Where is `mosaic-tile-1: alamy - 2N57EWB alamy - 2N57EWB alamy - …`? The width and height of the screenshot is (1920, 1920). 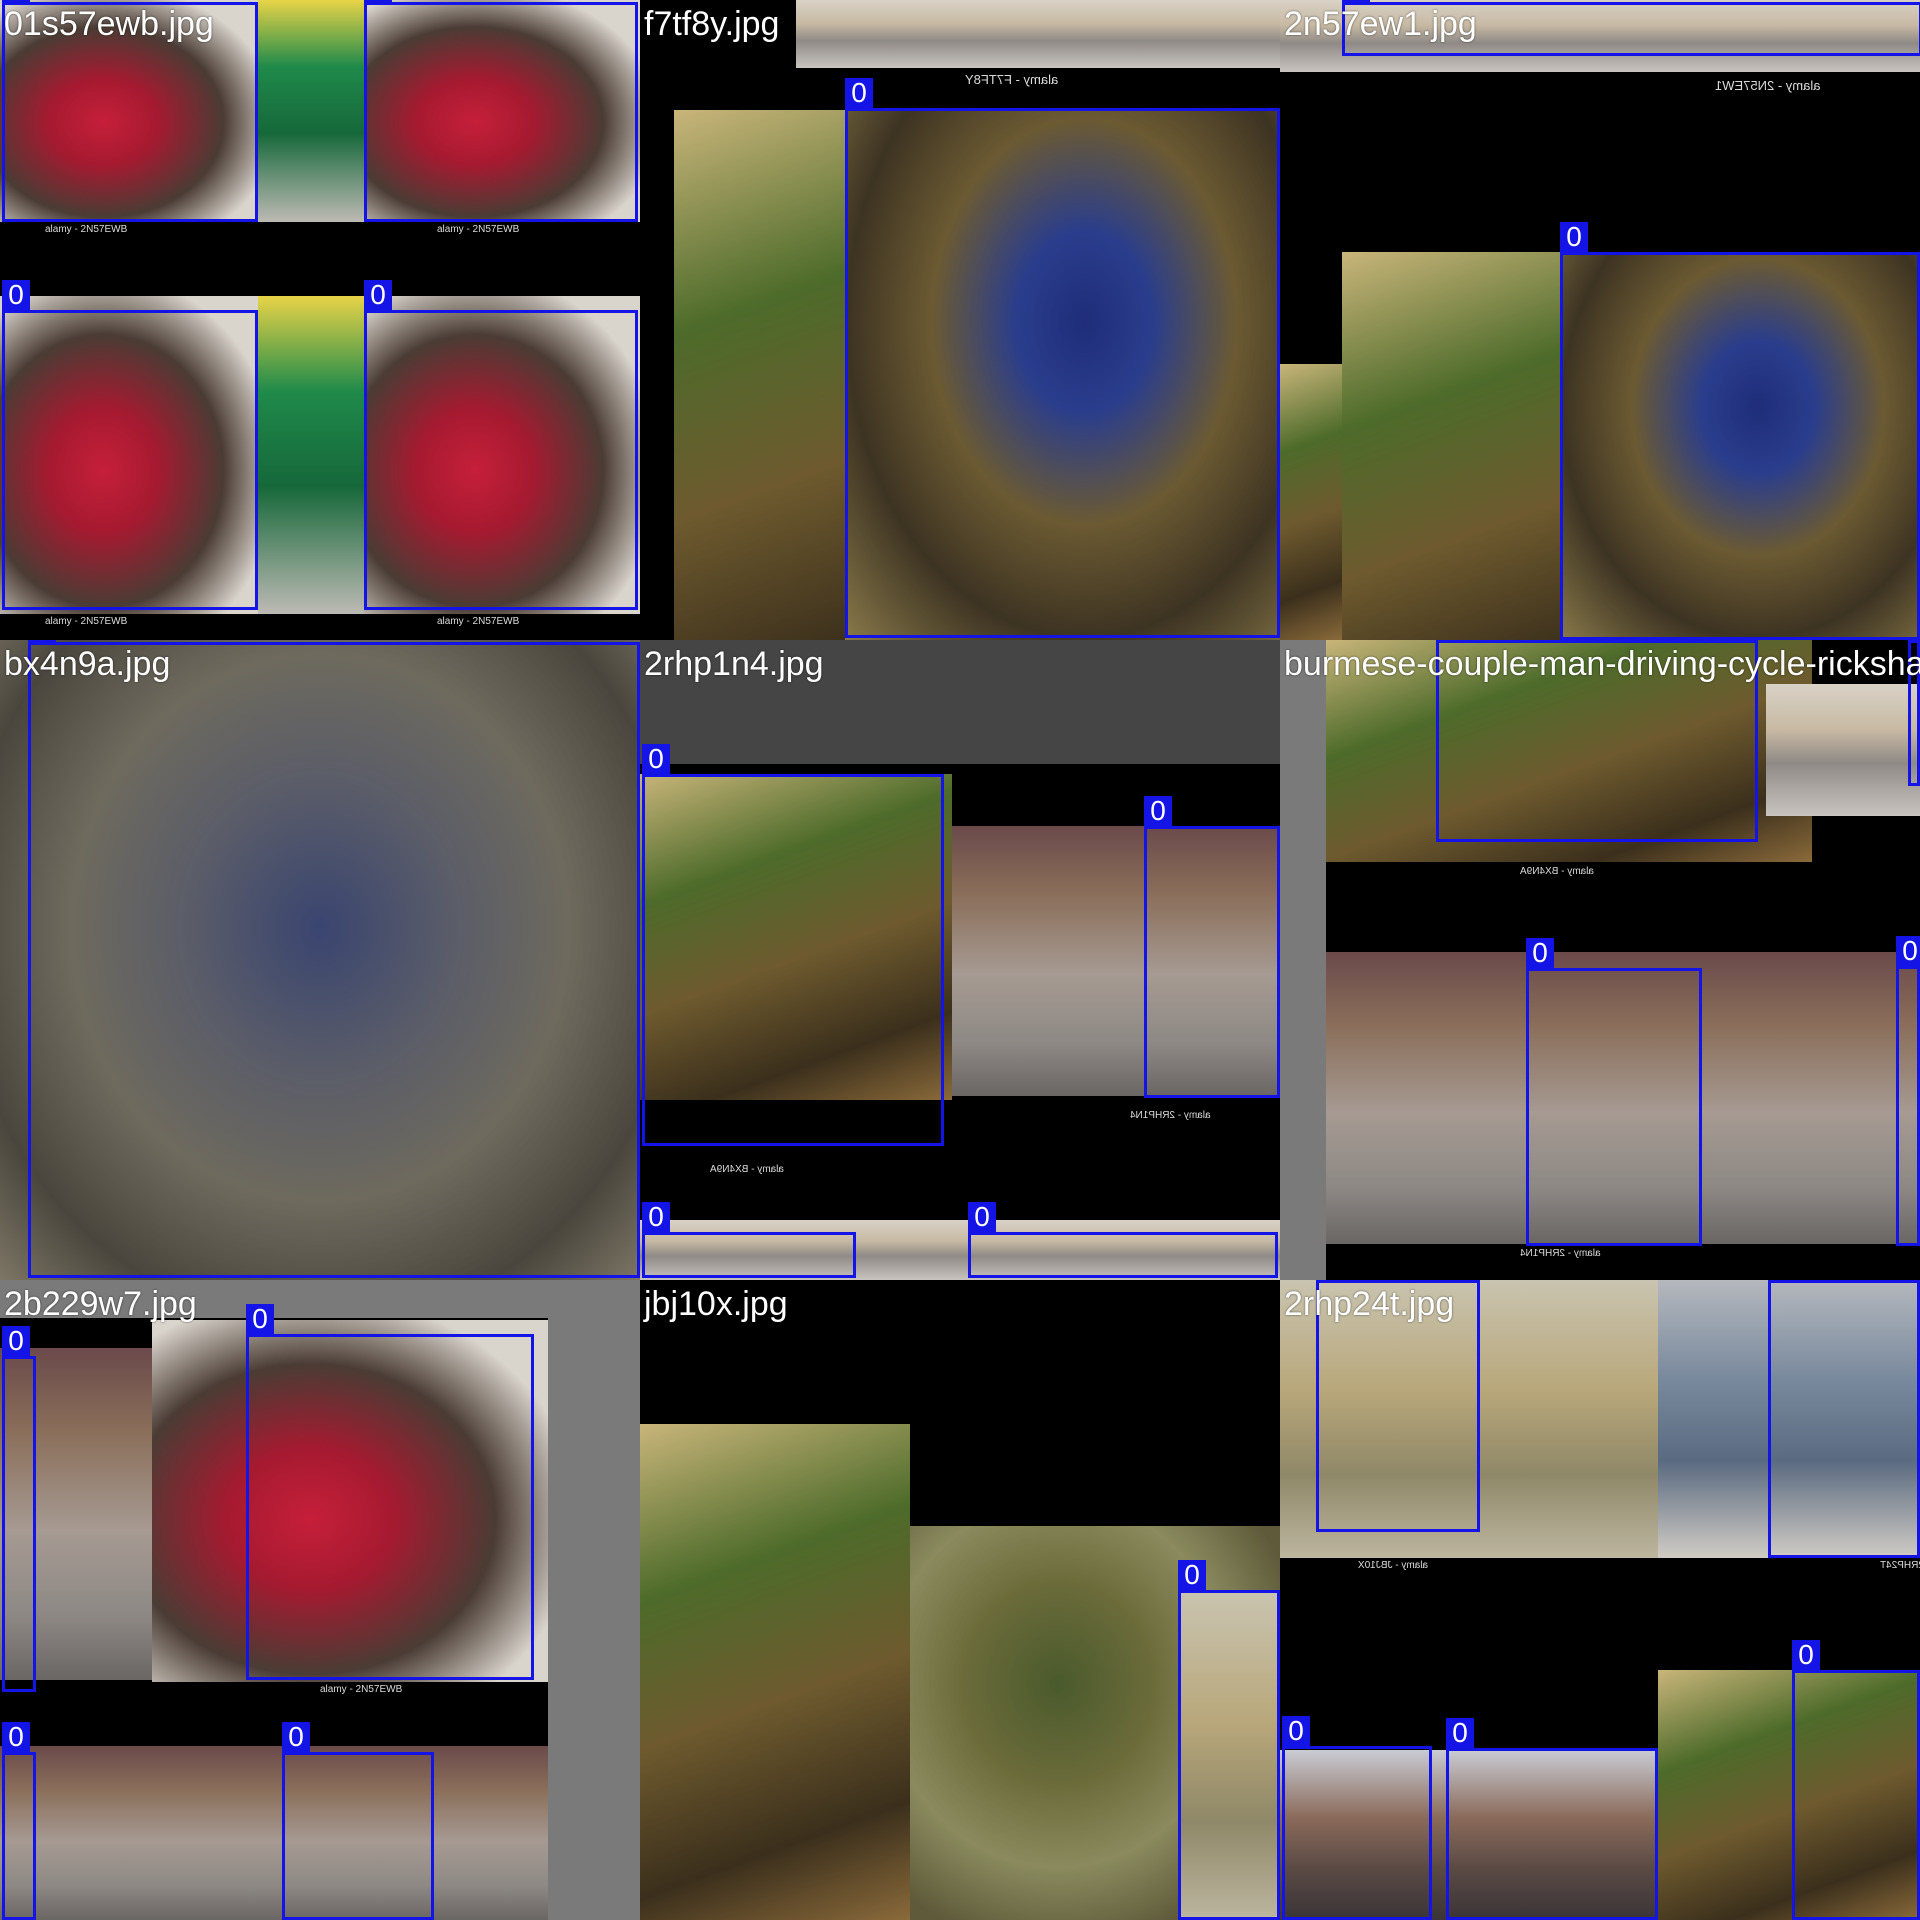
mosaic-tile-1: alamy - 2N57EWB alamy - 2N57EWB alamy - … is located at coordinates (320, 320).